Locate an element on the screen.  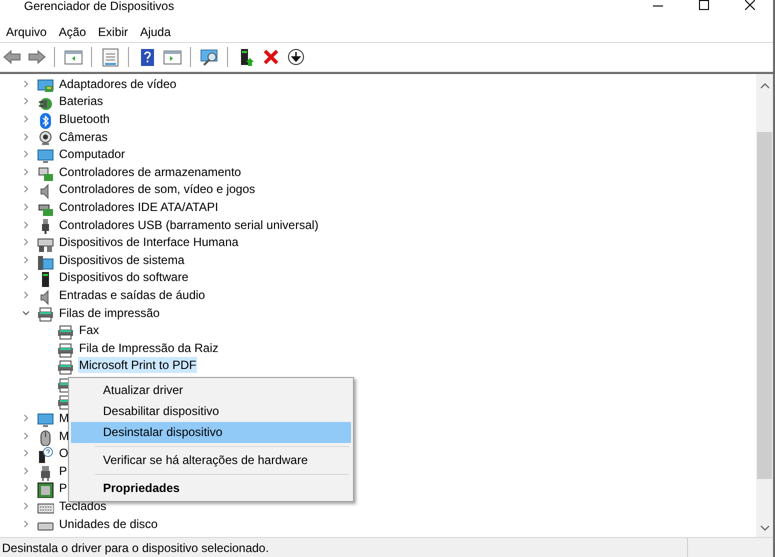
properties-sheet-icon is located at coordinates (110, 57).